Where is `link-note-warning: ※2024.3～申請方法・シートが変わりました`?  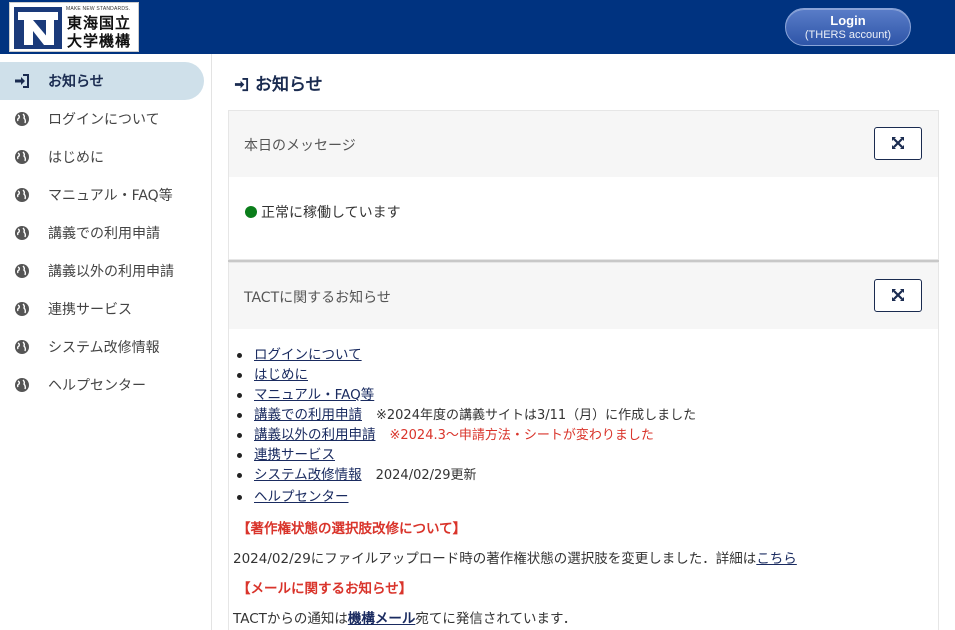
link-note-warning: ※2024.3～申請方法・シートが変わりました is located at coordinates (521, 435).